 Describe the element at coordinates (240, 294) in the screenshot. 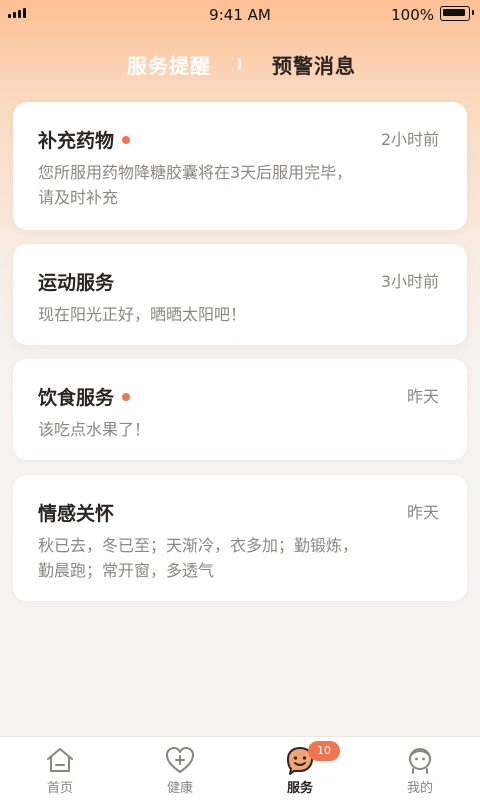

I see `message-card-exercise: 运动服务 3小时前 现在阳光正好，晒晒太阳吧！` at that location.